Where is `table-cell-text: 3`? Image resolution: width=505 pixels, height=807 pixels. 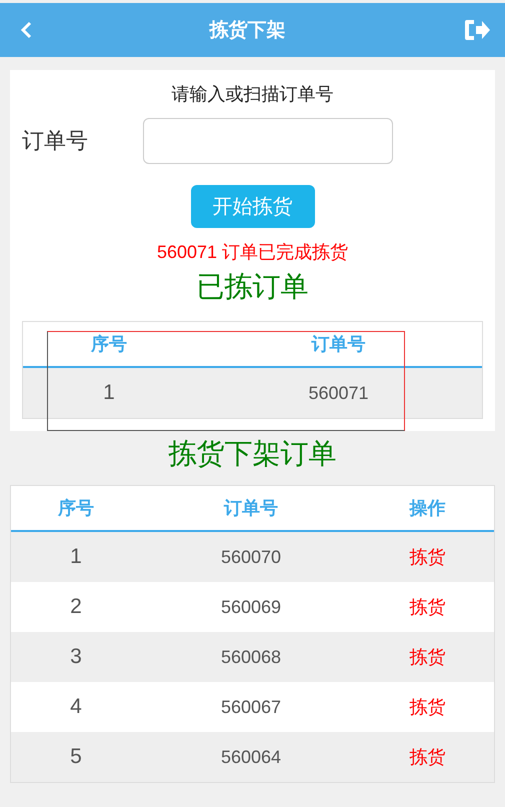 table-cell-text: 3 is located at coordinates (76, 657).